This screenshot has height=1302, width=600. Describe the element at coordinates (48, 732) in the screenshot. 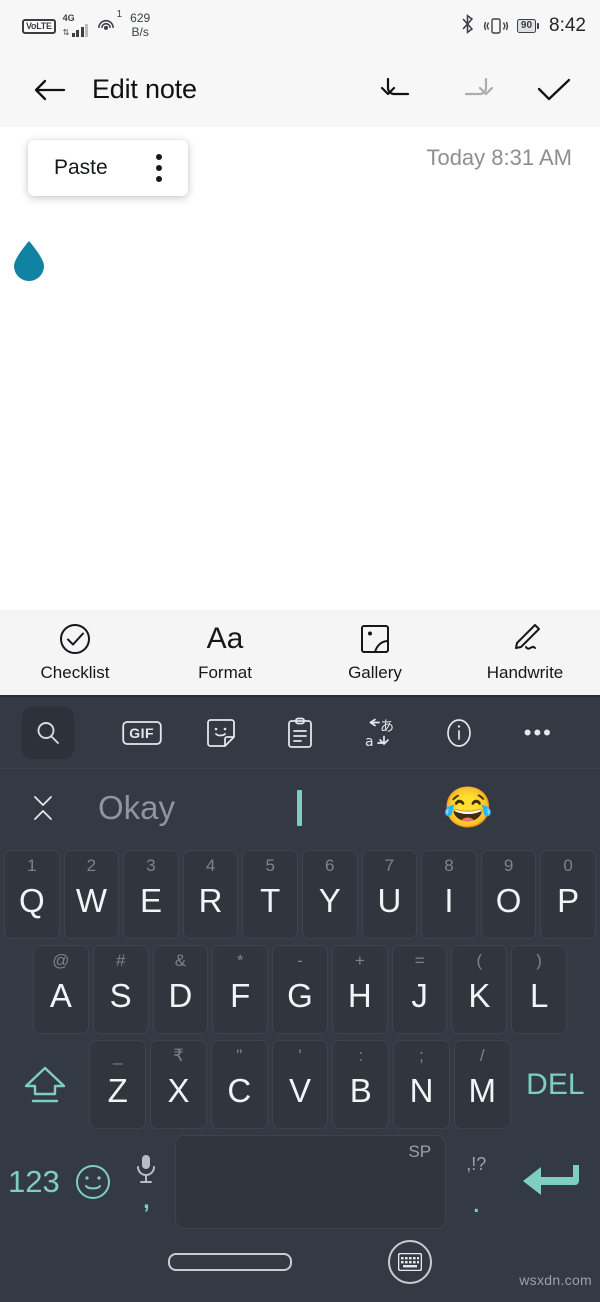

I see `search-icon` at that location.